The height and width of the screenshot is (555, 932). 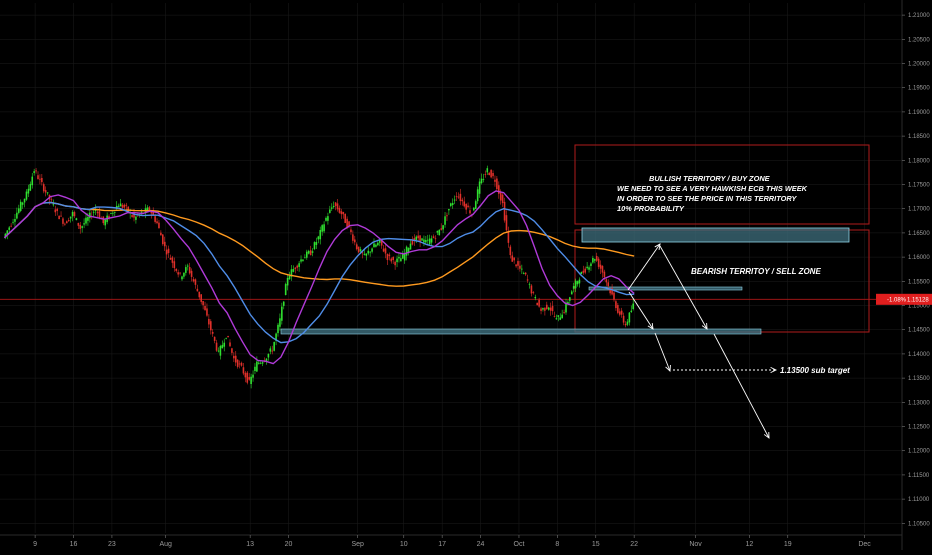 I want to click on price-badge-change: -1.08%, so click(x=897, y=300).